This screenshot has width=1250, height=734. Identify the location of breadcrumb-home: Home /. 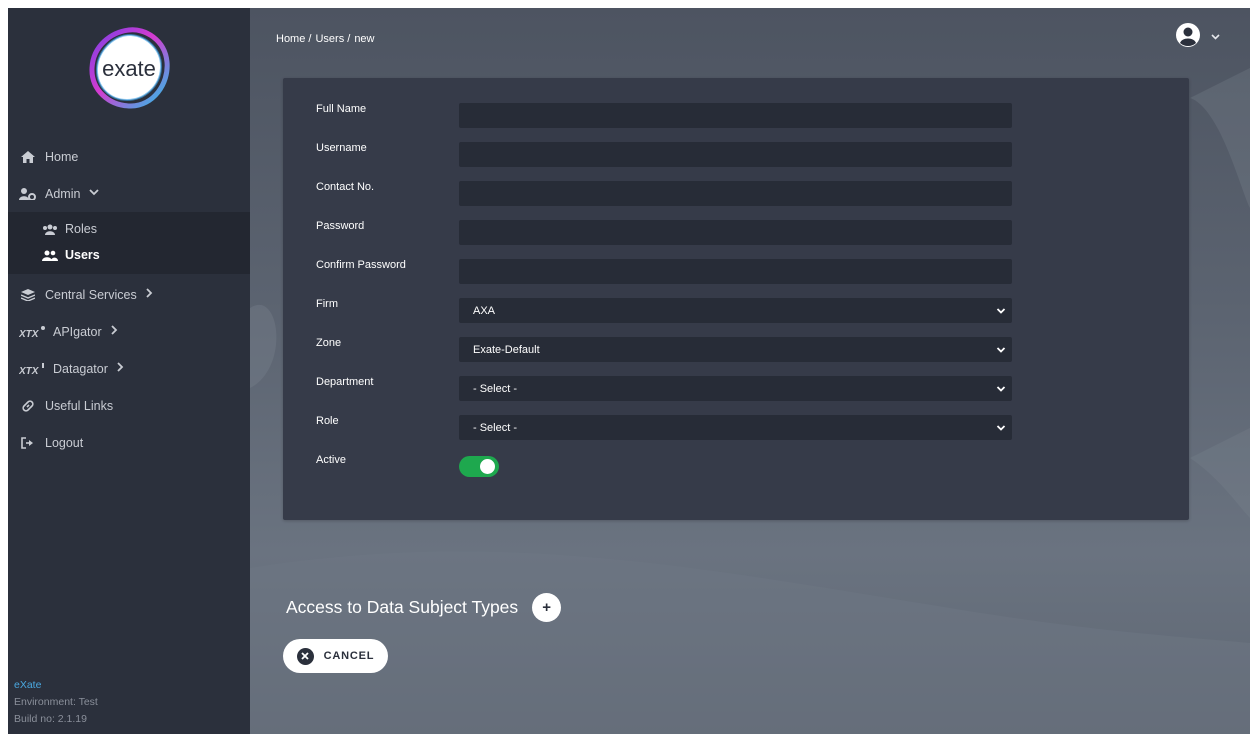
(293, 39).